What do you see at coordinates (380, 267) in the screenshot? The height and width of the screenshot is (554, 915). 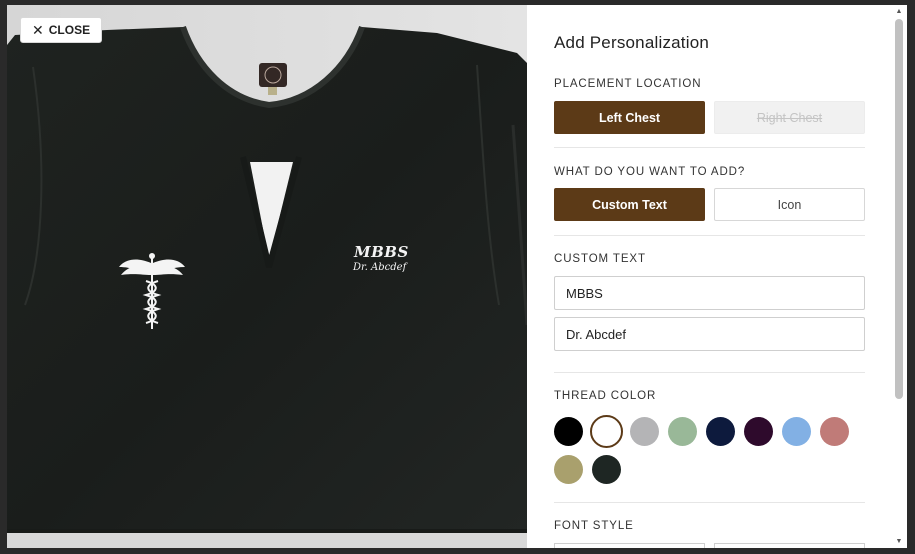 I see `preview-embroidery-line2: Dr. Abcdef` at bounding box center [380, 267].